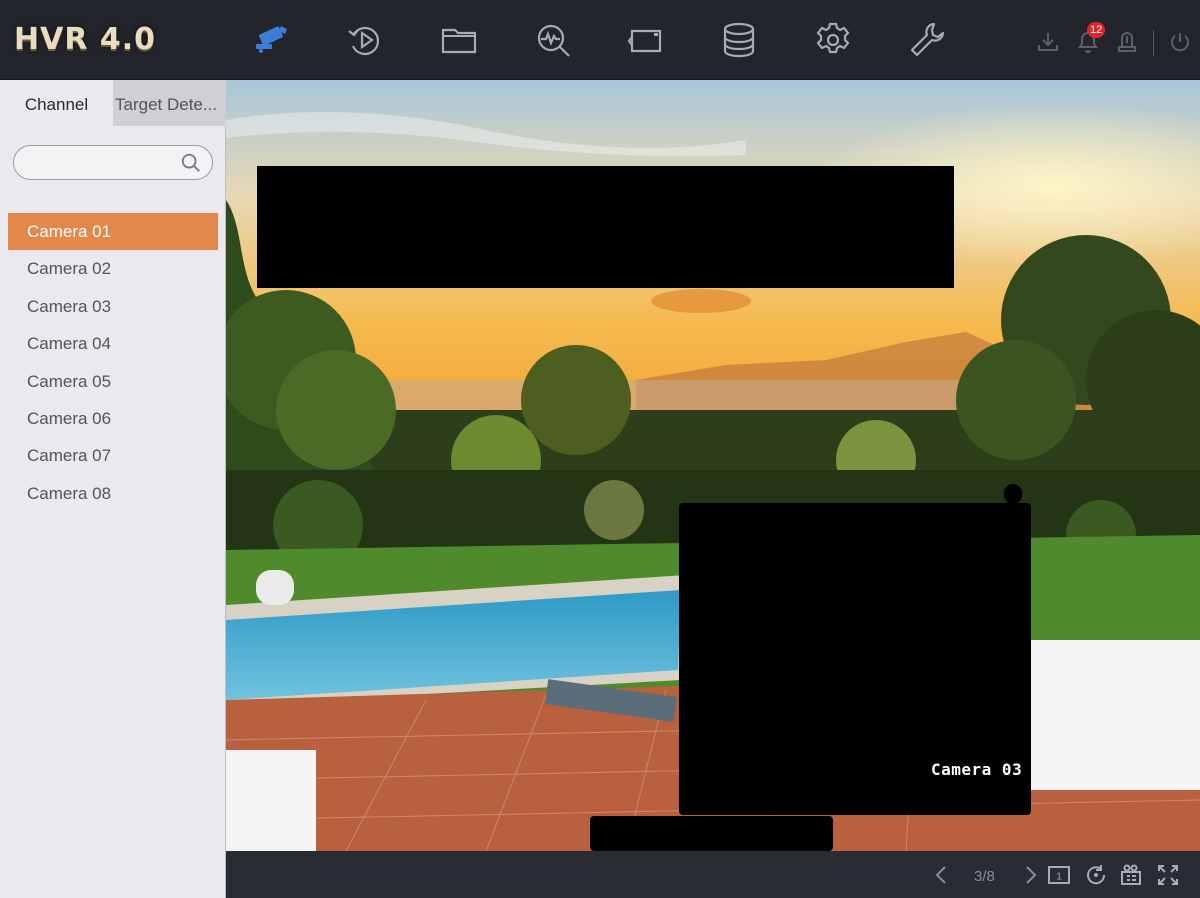 The width and height of the screenshot is (1200, 898). What do you see at coordinates (100, 163) in the screenshot?
I see `search-input` at bounding box center [100, 163].